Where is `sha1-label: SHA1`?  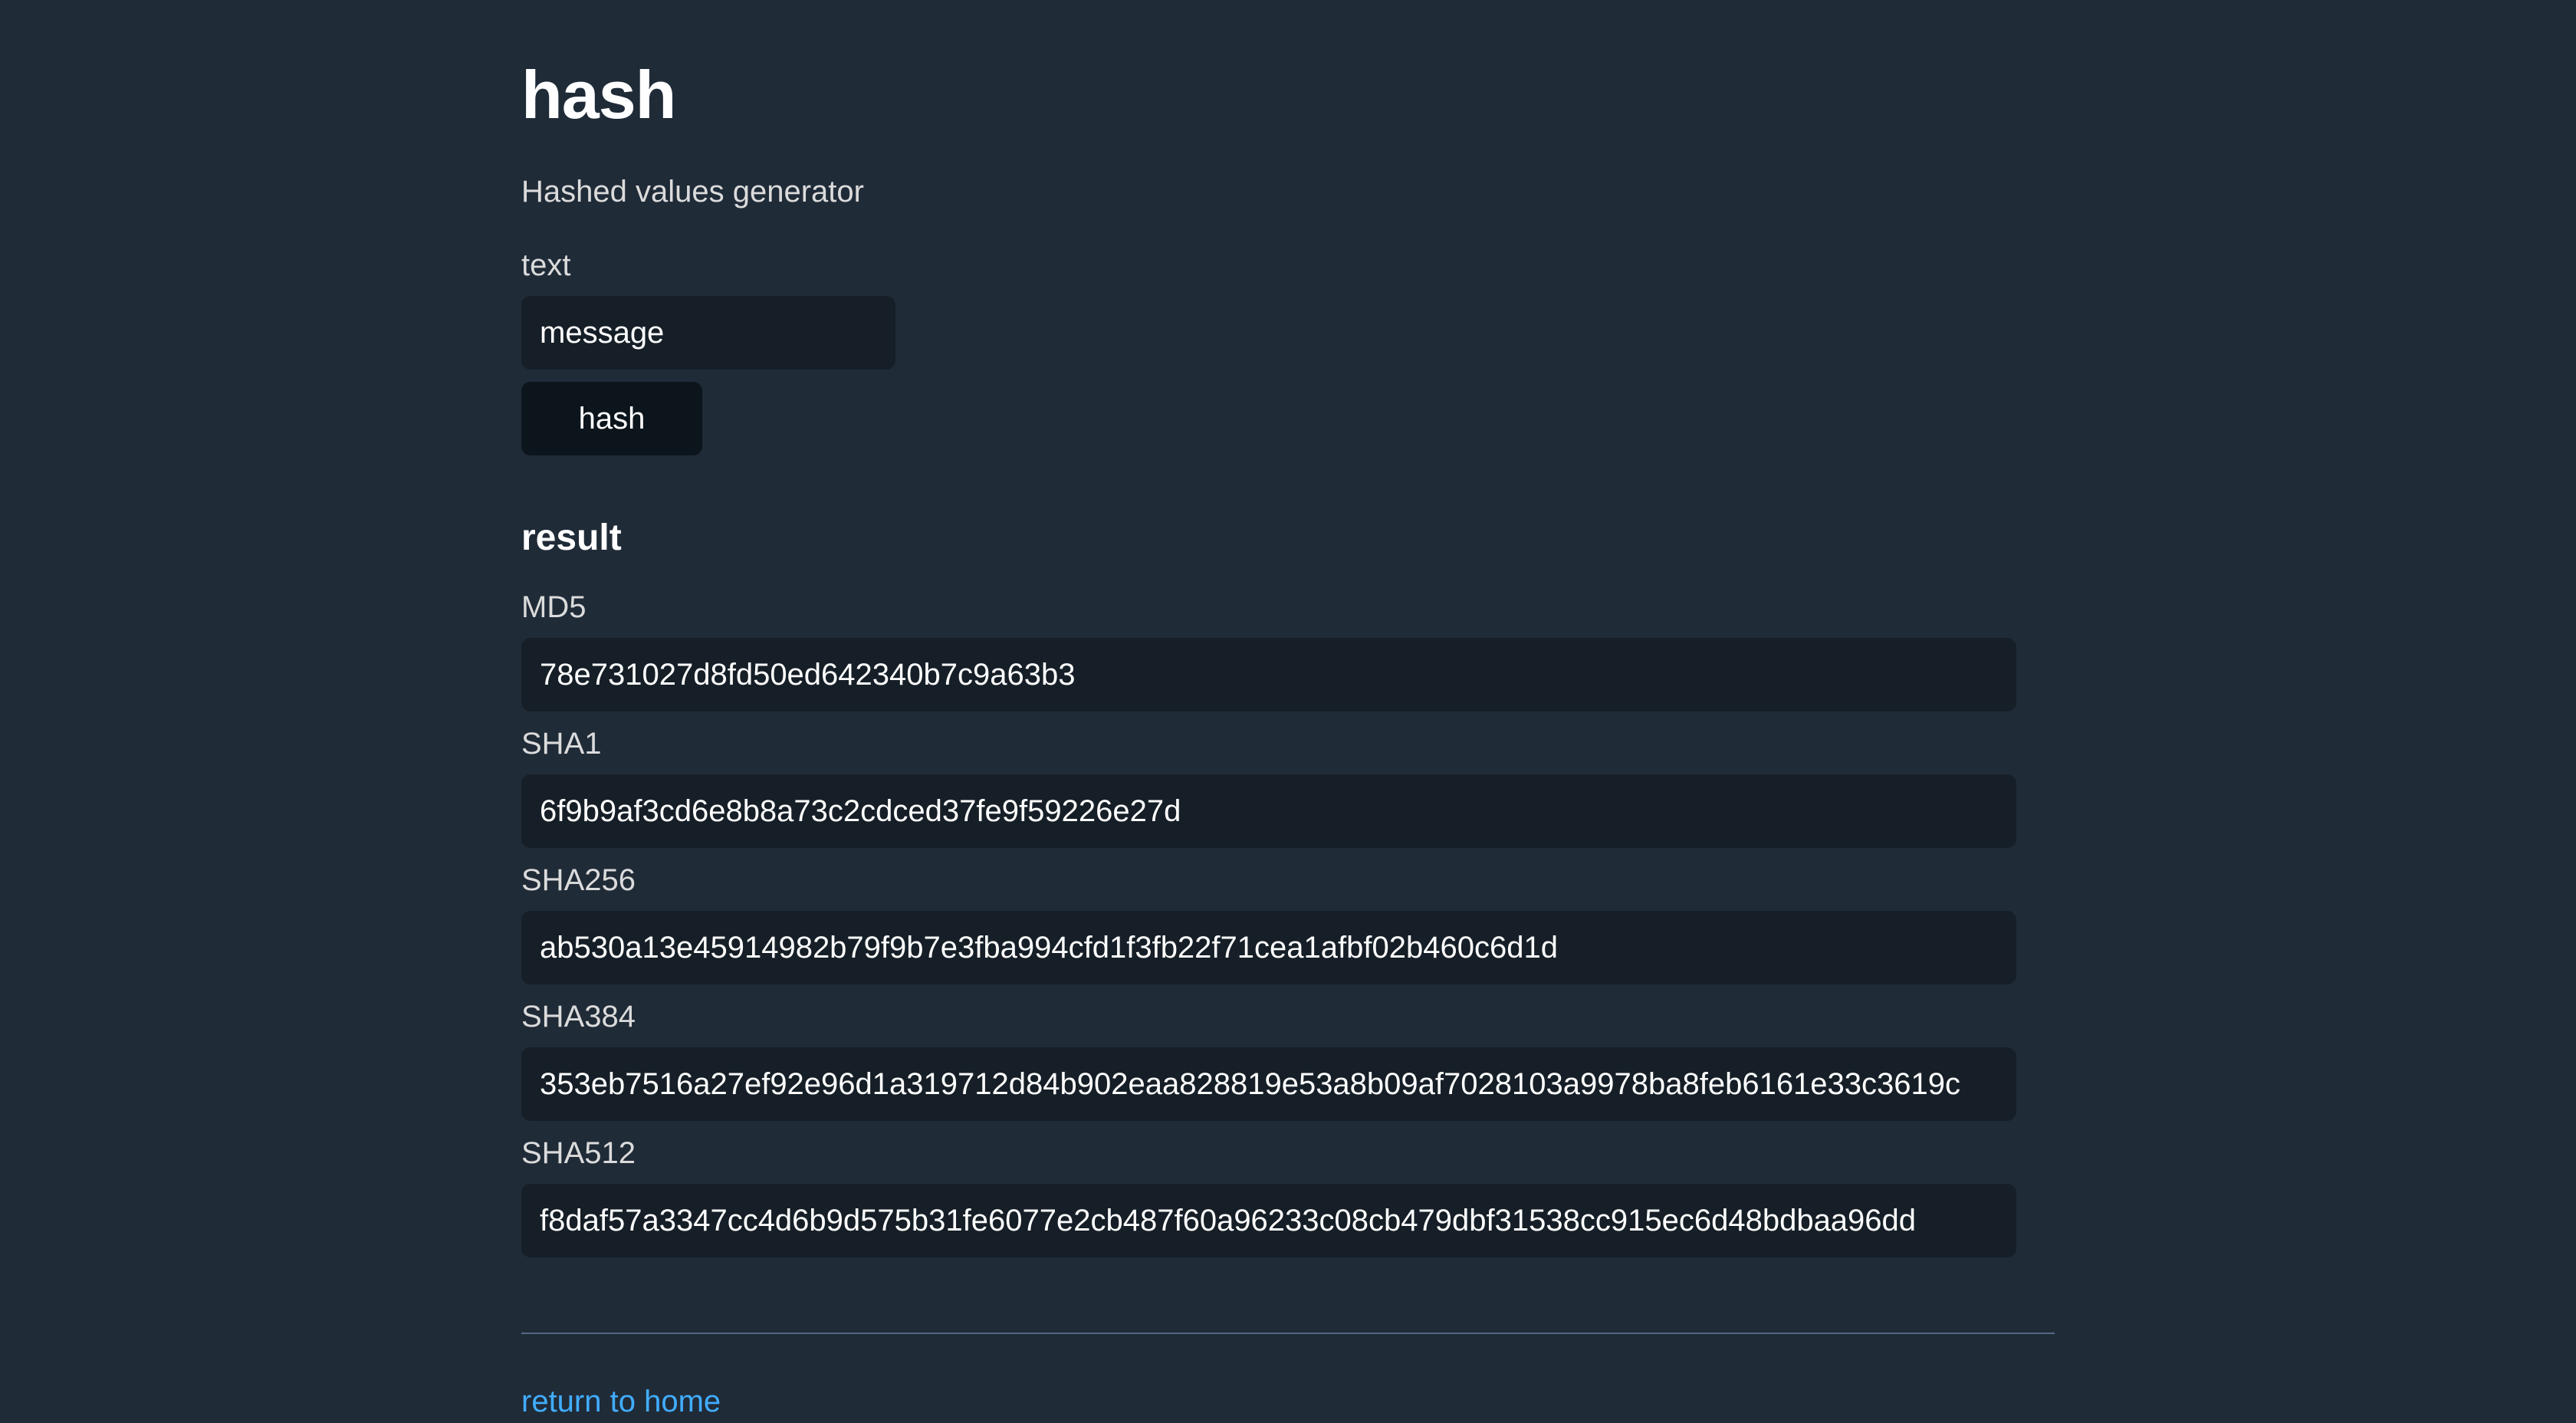 sha1-label: SHA1 is located at coordinates (562, 744).